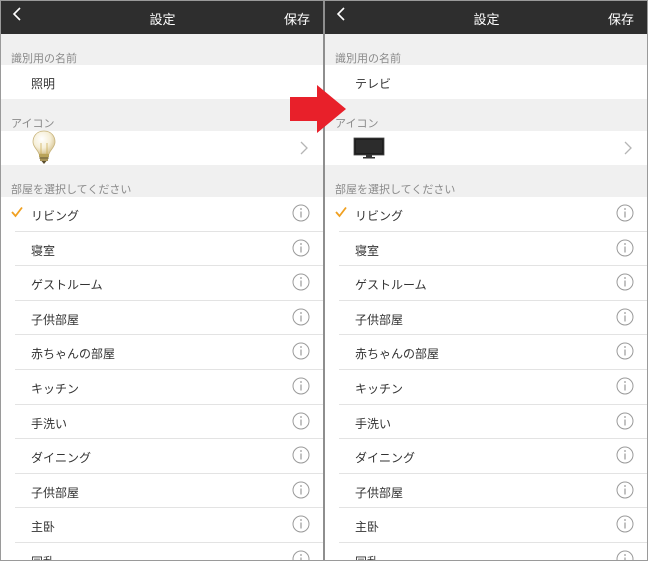 This screenshot has width=648, height=561. I want to click on name-field: テレビ, so click(486, 82).